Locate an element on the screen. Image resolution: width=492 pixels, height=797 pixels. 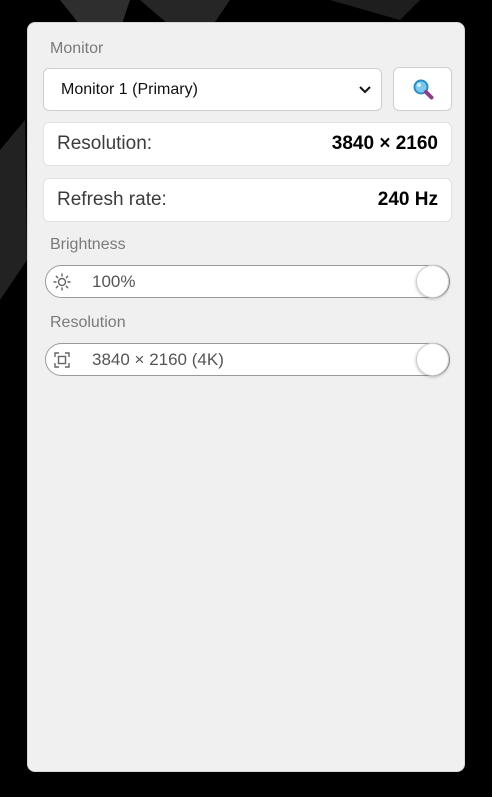
monitor-select-value: Monitor 1 (Primary) is located at coordinates (129, 89).